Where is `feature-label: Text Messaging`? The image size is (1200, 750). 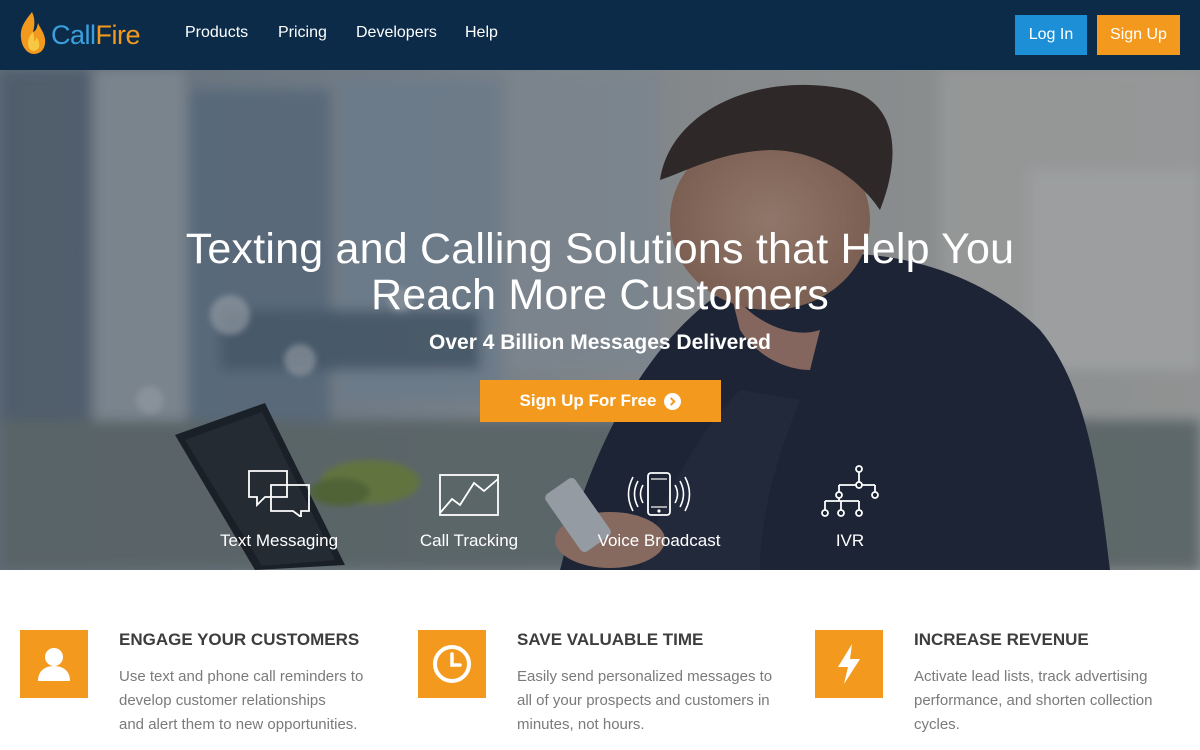
feature-label: Text Messaging is located at coordinates (279, 540).